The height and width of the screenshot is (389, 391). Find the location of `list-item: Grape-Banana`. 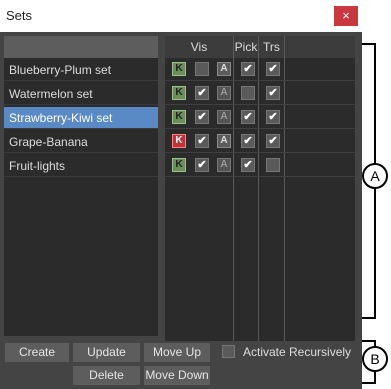

list-item: Grape-Banana is located at coordinates (81, 142).